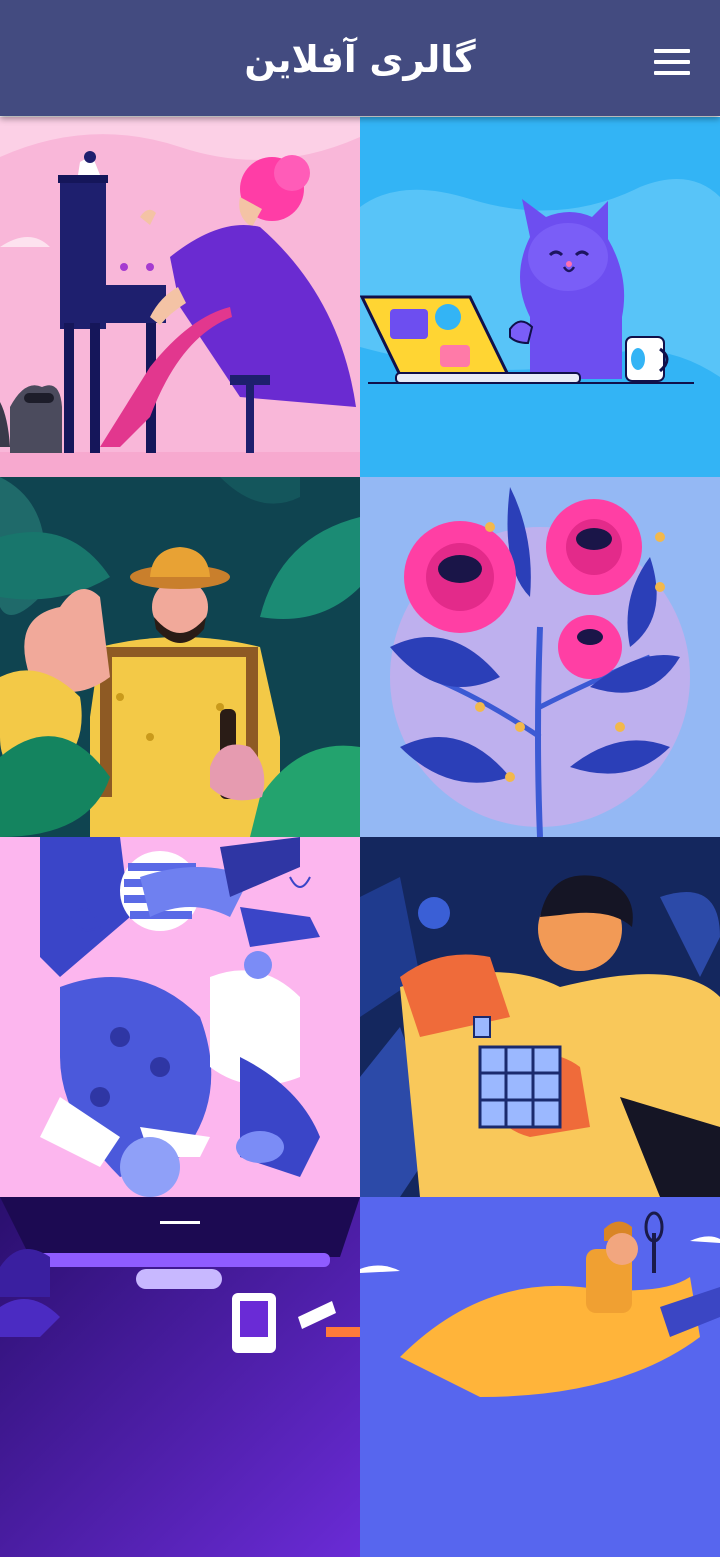 This screenshot has height=1557, width=720. I want to click on cat-laptop-illustration, so click(540, 297).